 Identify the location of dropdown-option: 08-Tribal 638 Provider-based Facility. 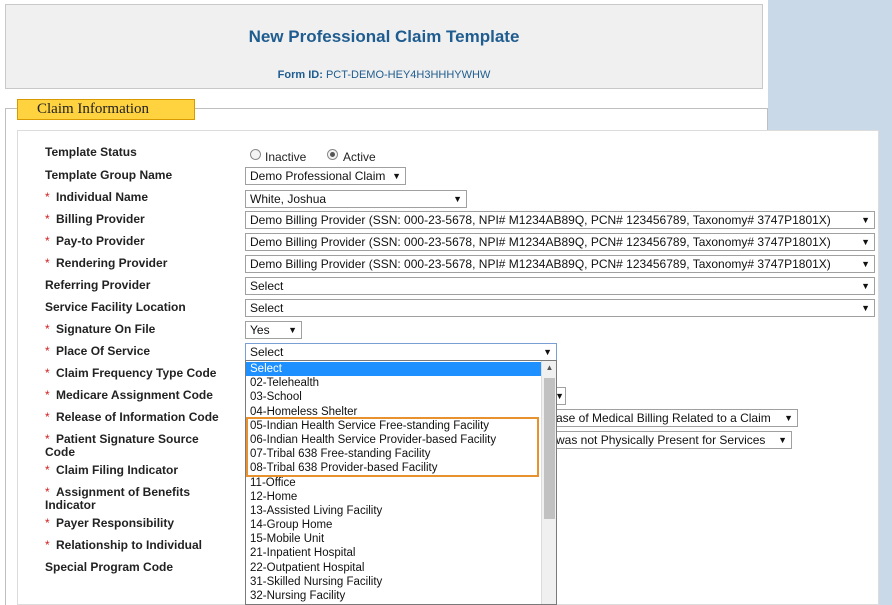
(393, 468).